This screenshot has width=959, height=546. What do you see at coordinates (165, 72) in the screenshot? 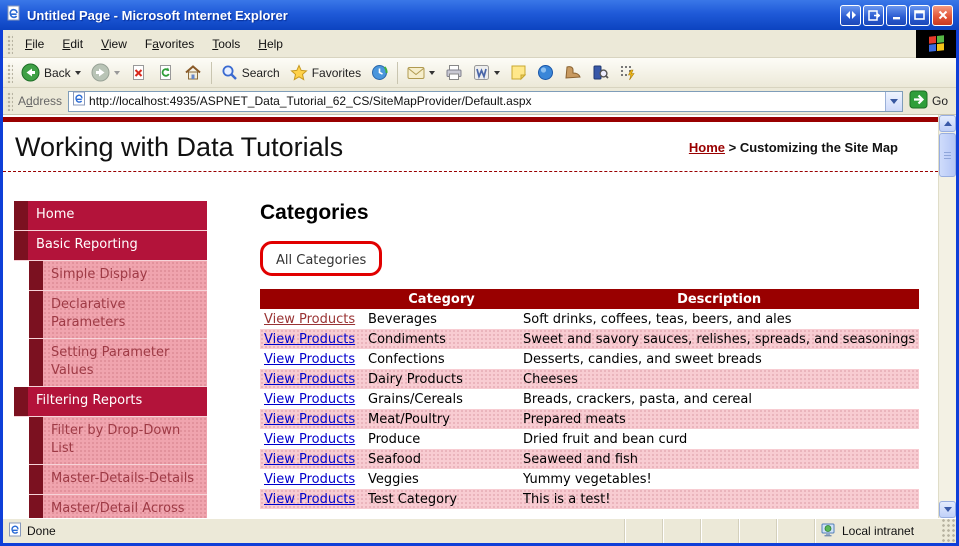
I see `refresh-button` at bounding box center [165, 72].